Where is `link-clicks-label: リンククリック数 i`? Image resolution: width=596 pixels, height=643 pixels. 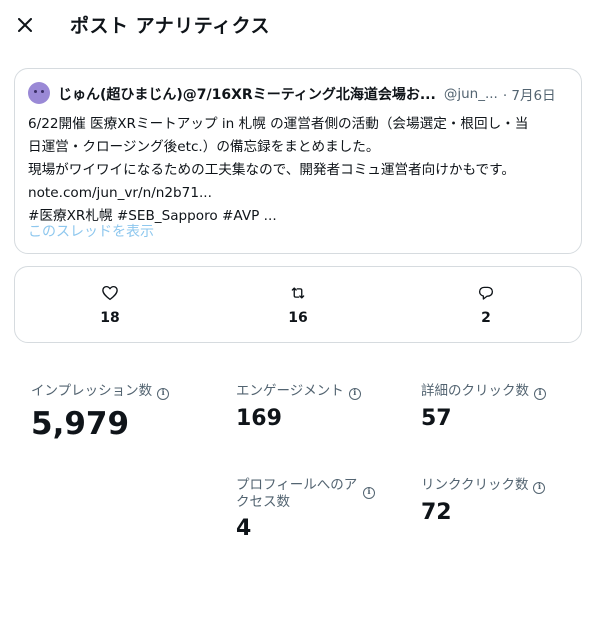
link-clicks-label: リンククリック数 i is located at coordinates (483, 485).